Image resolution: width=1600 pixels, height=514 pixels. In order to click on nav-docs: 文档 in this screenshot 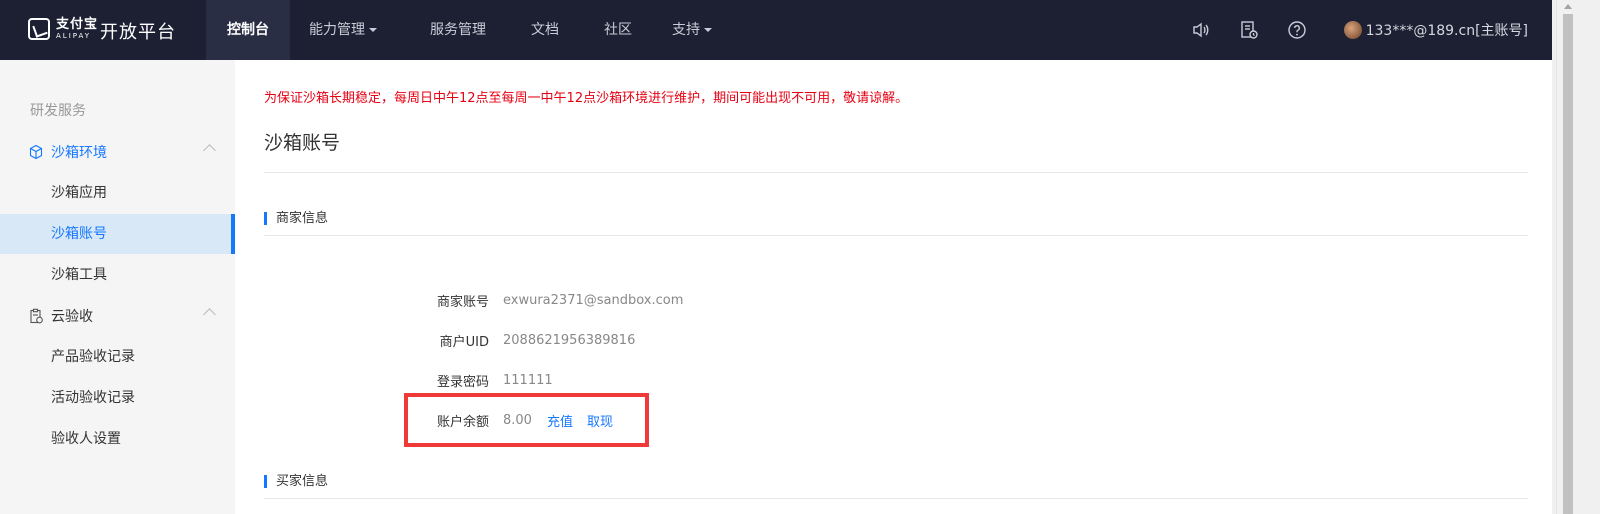, I will do `click(545, 30)`.